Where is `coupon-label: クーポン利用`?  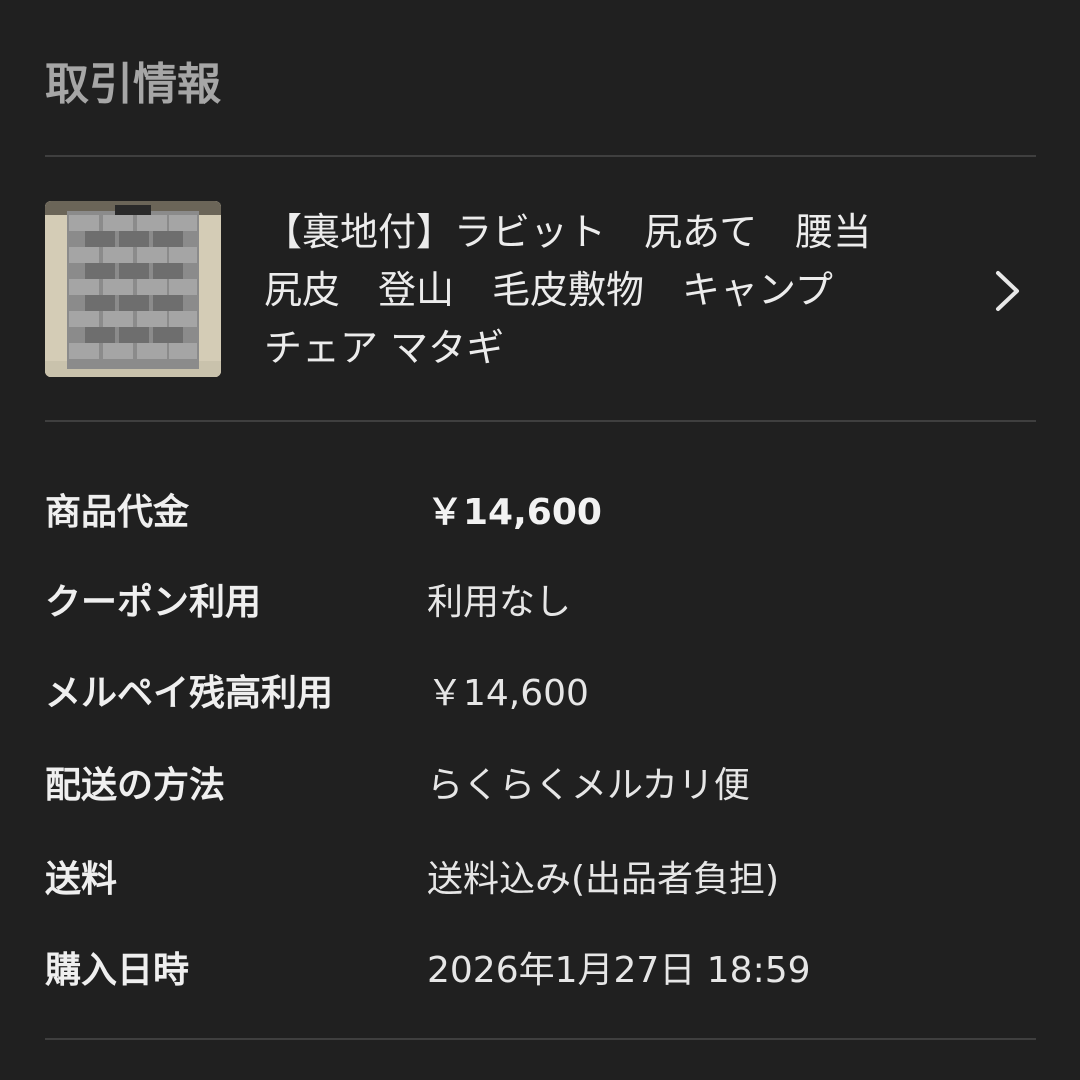
coupon-label: クーポン利用 is located at coordinates (153, 602).